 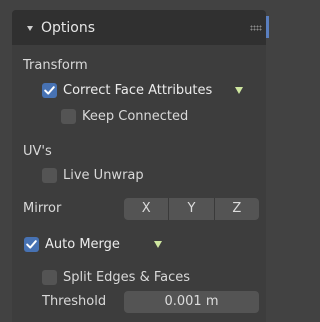 I want to click on auto-merge-label: Auto Merge, so click(x=82, y=245).